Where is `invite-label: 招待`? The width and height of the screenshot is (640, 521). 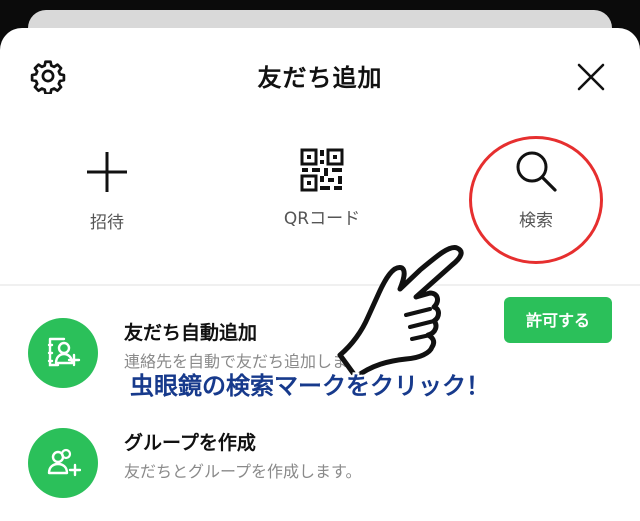 invite-label: 招待 is located at coordinates (107, 223).